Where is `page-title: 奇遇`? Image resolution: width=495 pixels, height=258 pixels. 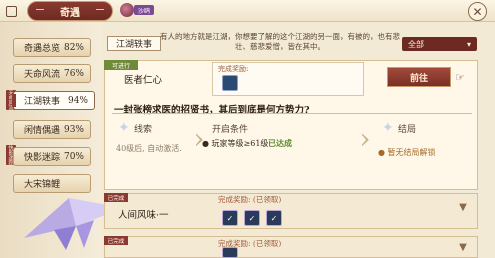 page-title: 奇遇 is located at coordinates (70, 13).